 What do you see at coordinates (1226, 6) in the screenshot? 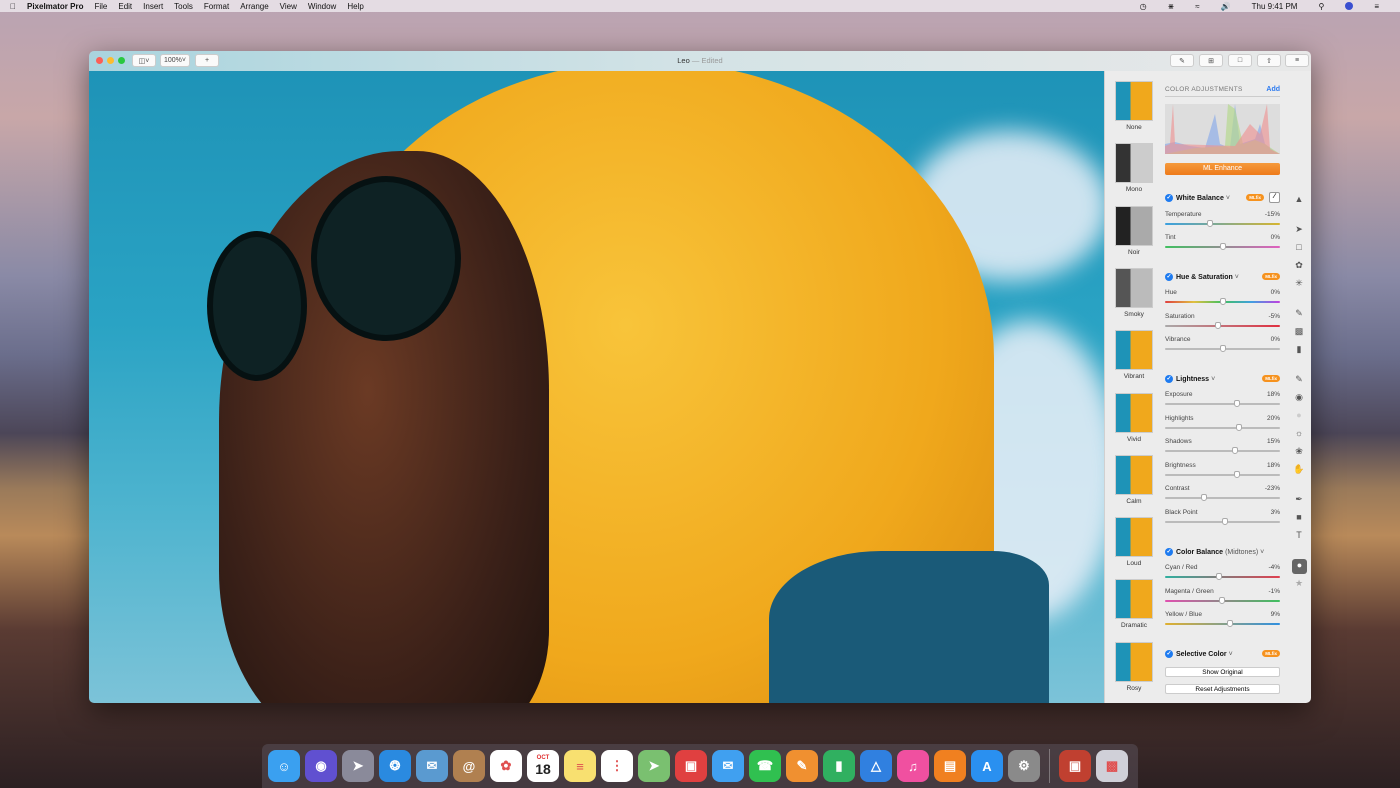
I see `volume-icon: 🔊` at bounding box center [1226, 6].